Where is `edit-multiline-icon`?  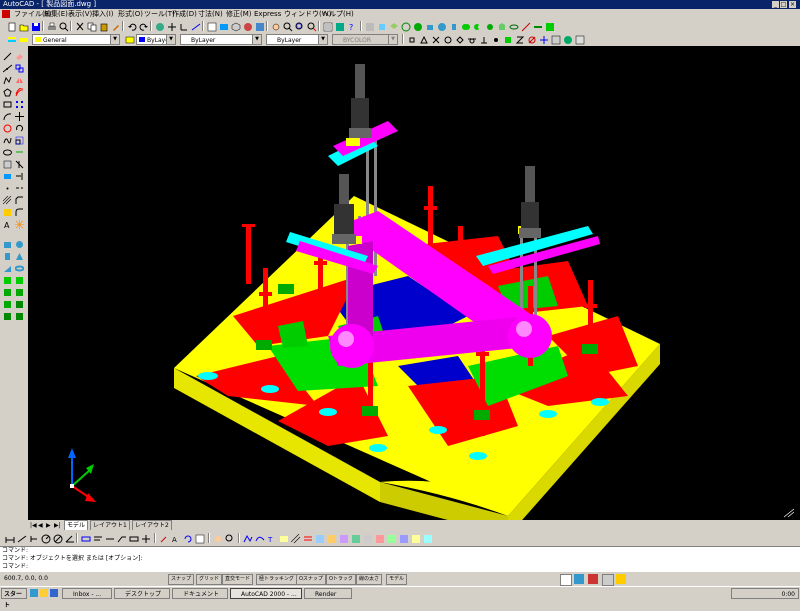 edit-multiline-icon is located at coordinates (308, 539).